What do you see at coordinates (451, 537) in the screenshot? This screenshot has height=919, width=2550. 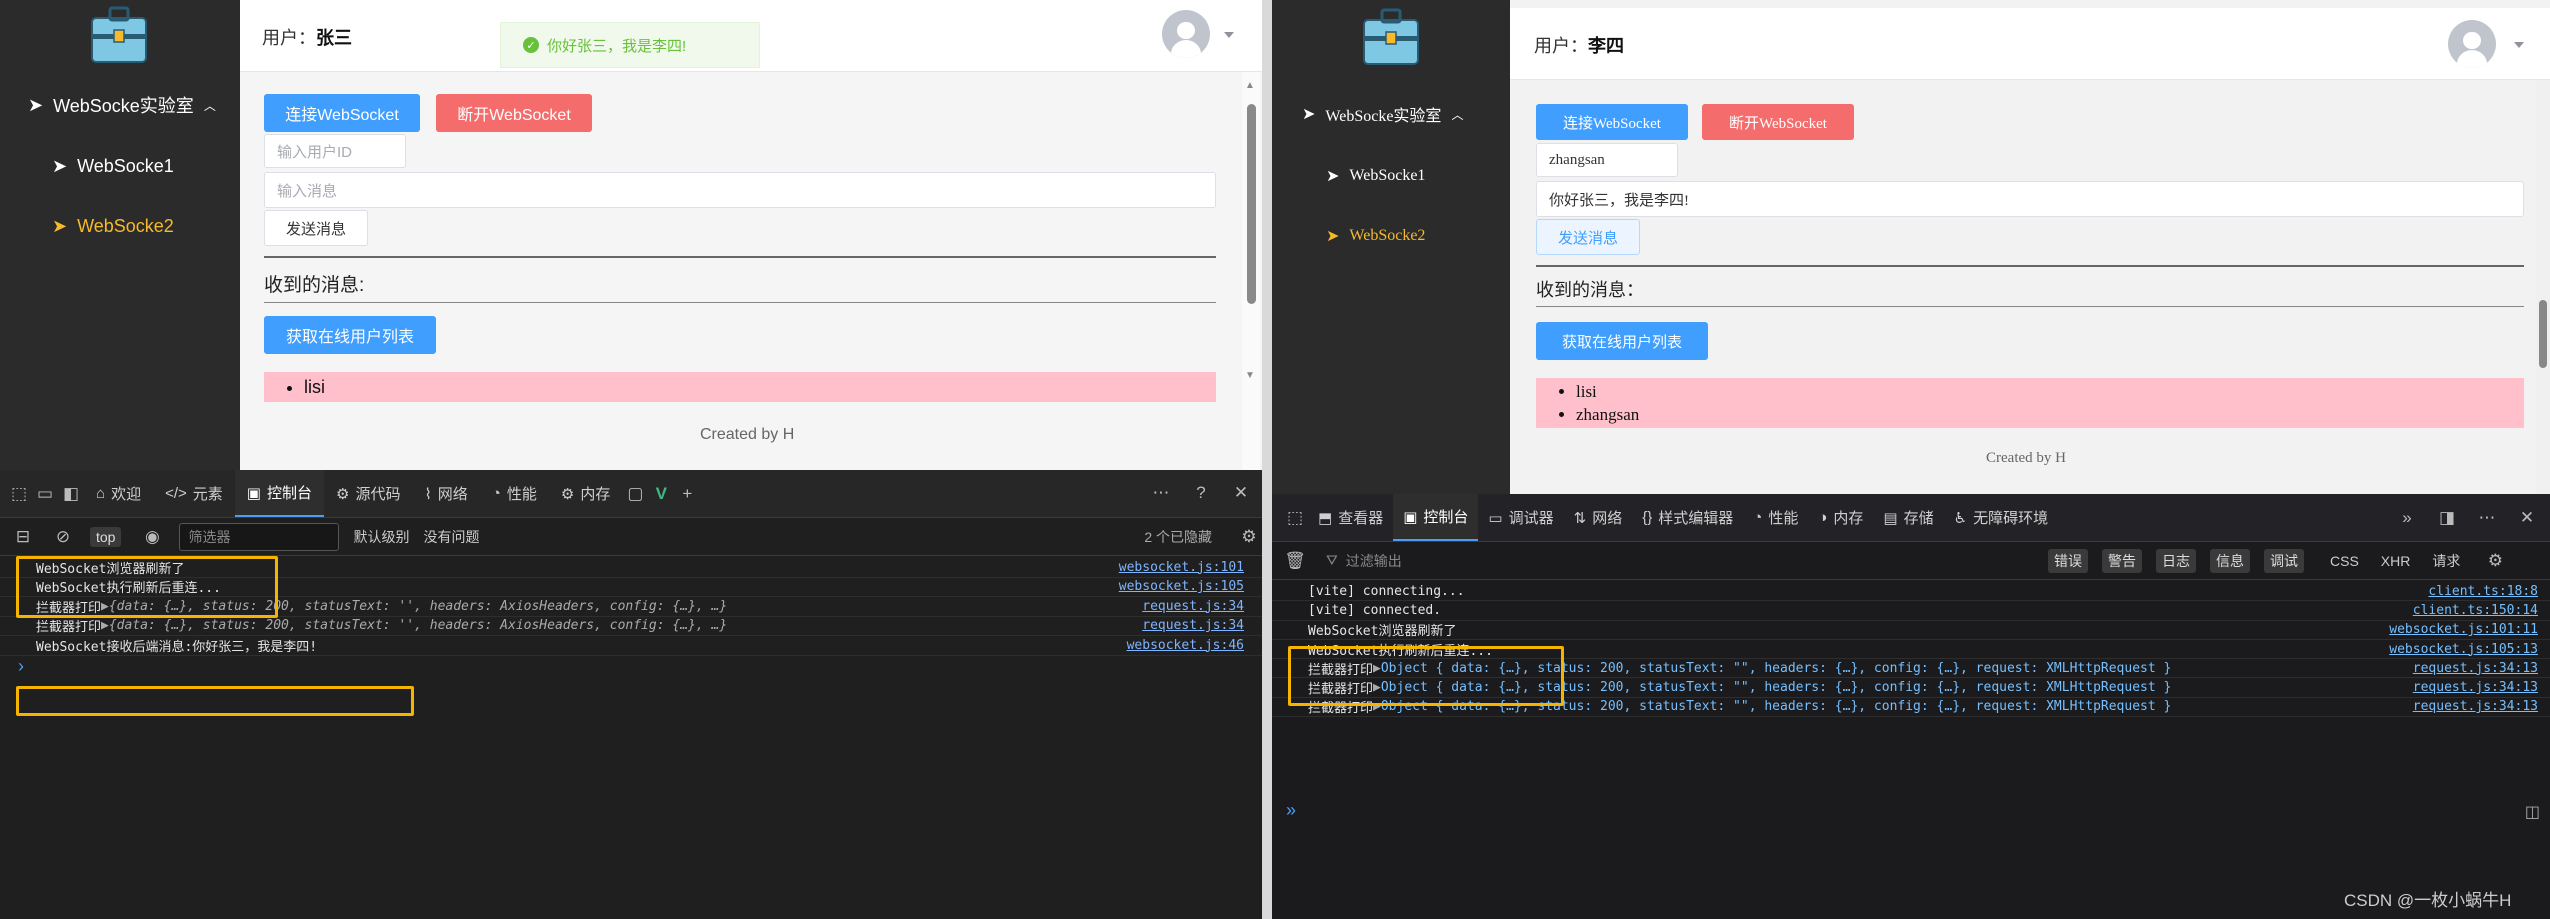 I see `issues-label: 没有问题` at bounding box center [451, 537].